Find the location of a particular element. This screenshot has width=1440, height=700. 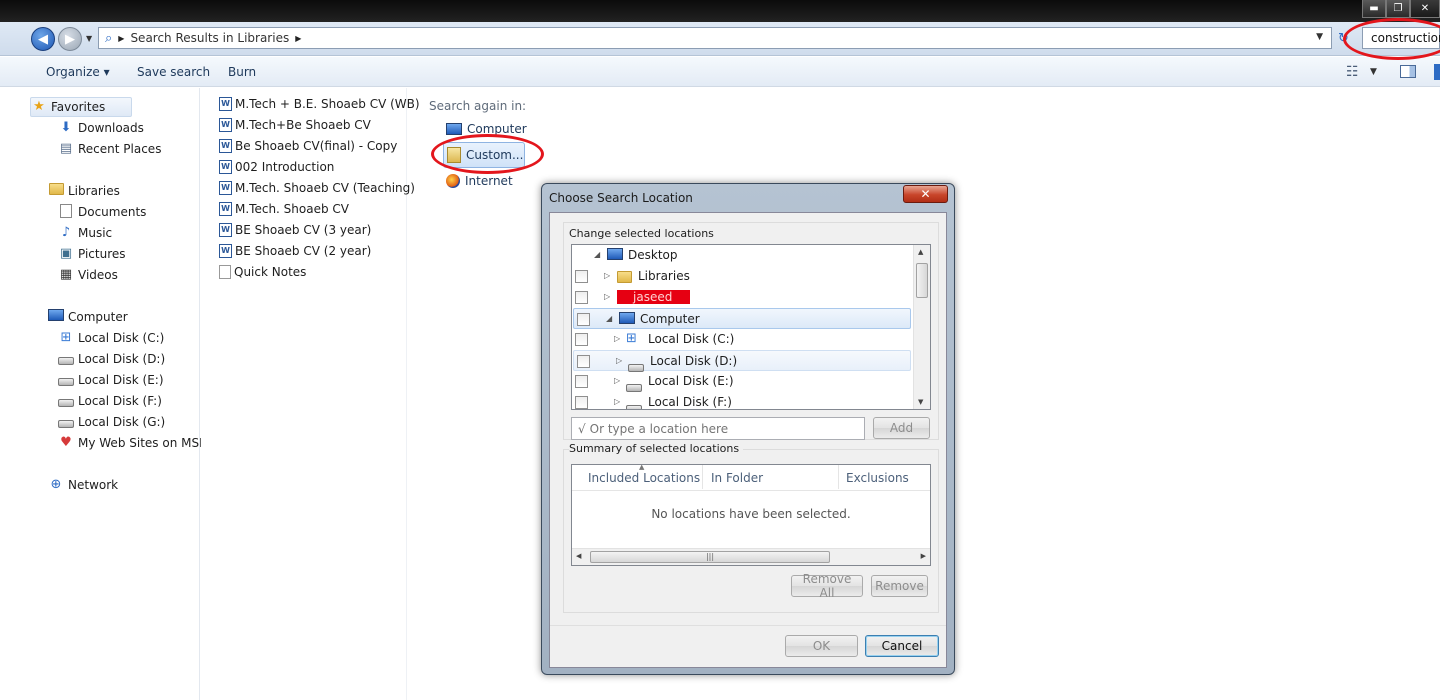

nav-favorites: ★ Favorites is located at coordinates (81, 107).